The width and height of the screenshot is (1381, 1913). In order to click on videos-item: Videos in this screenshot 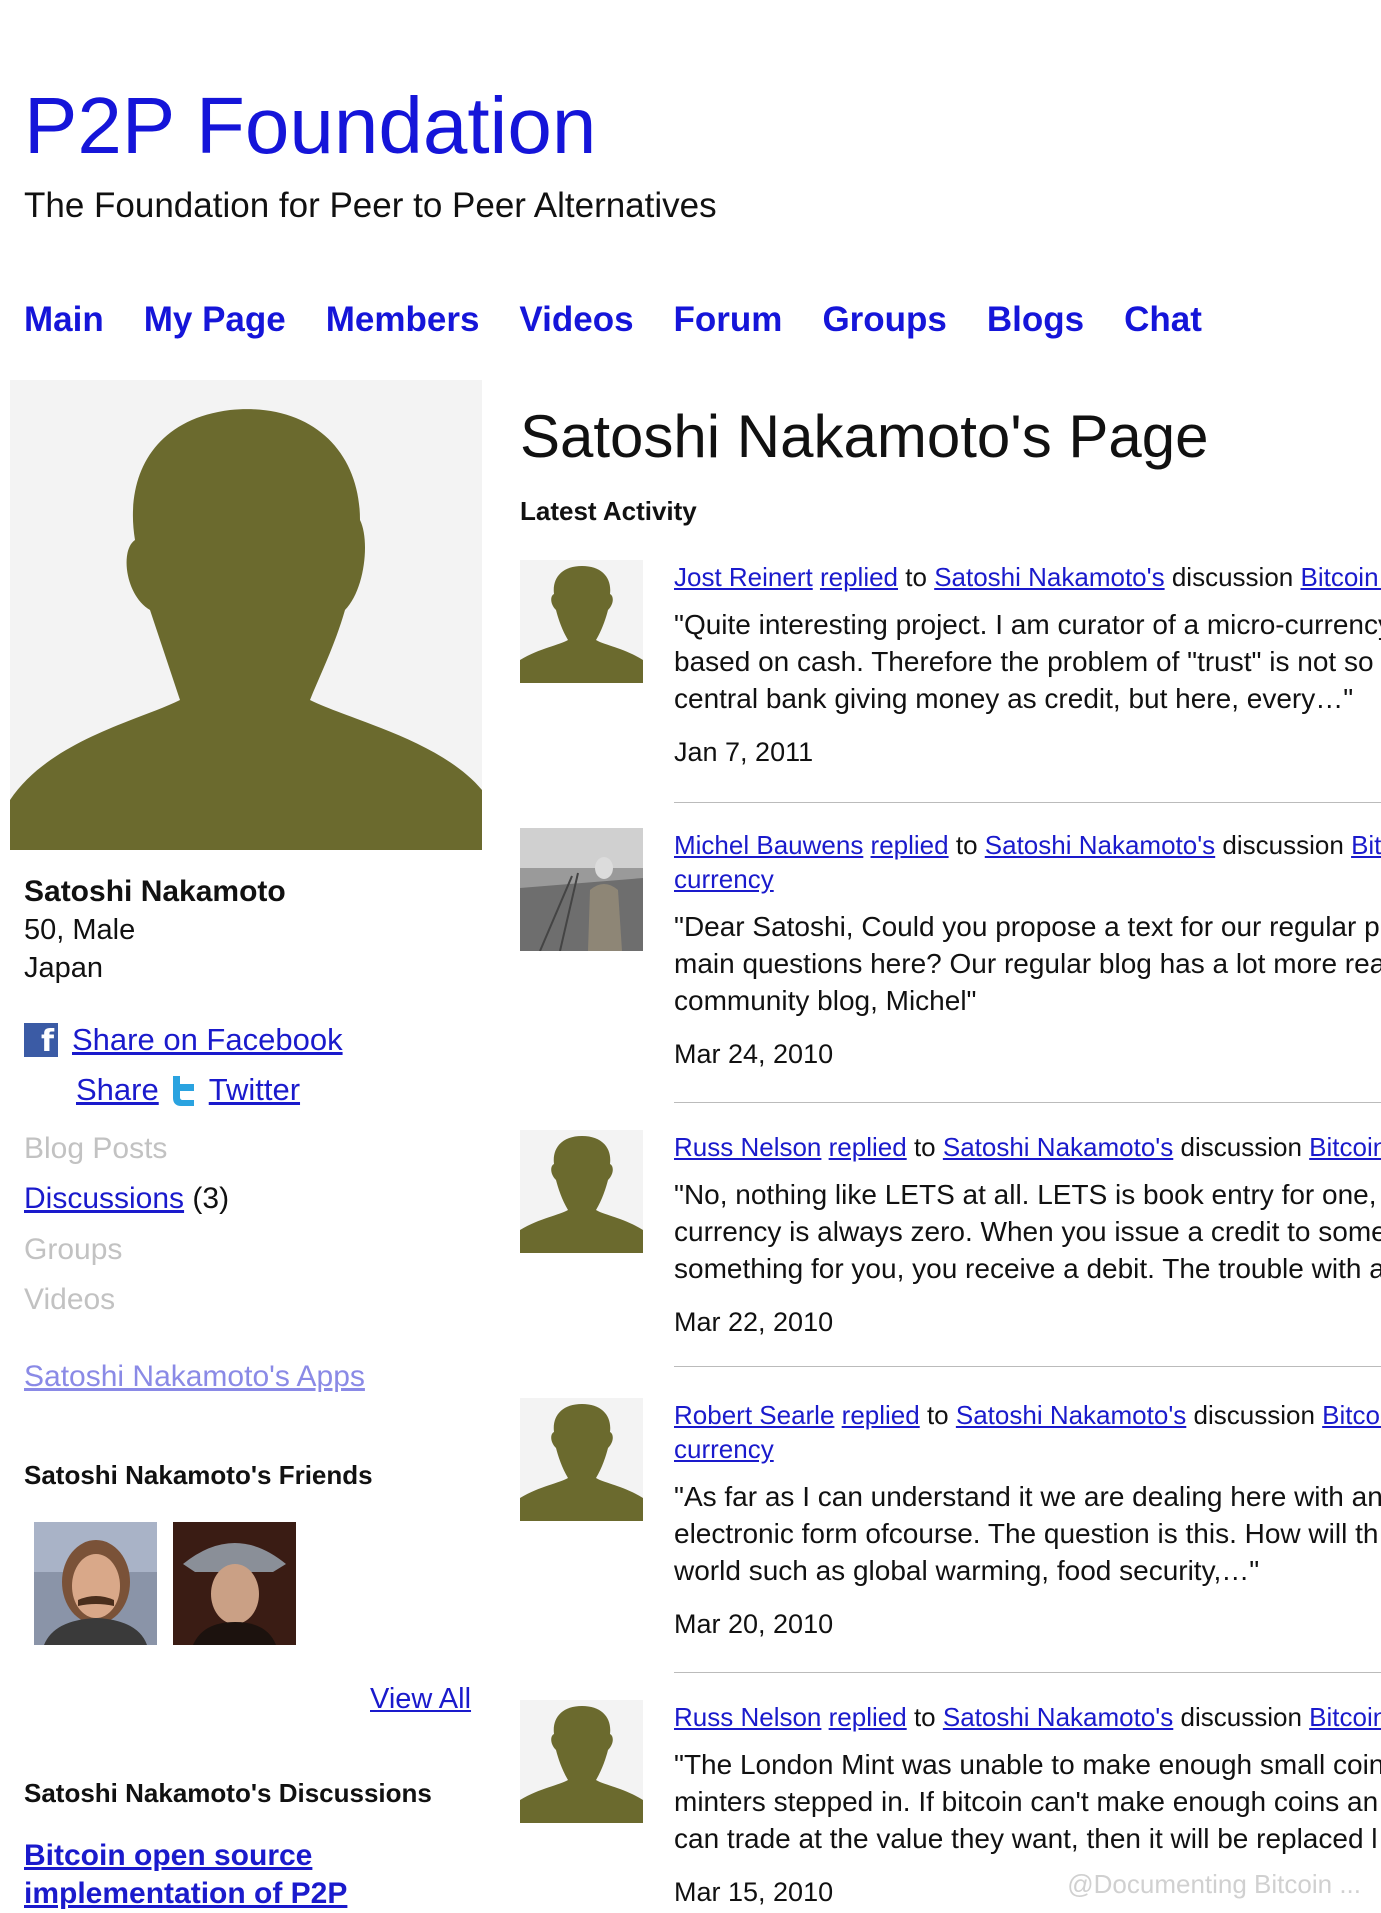, I will do `click(70, 1299)`.